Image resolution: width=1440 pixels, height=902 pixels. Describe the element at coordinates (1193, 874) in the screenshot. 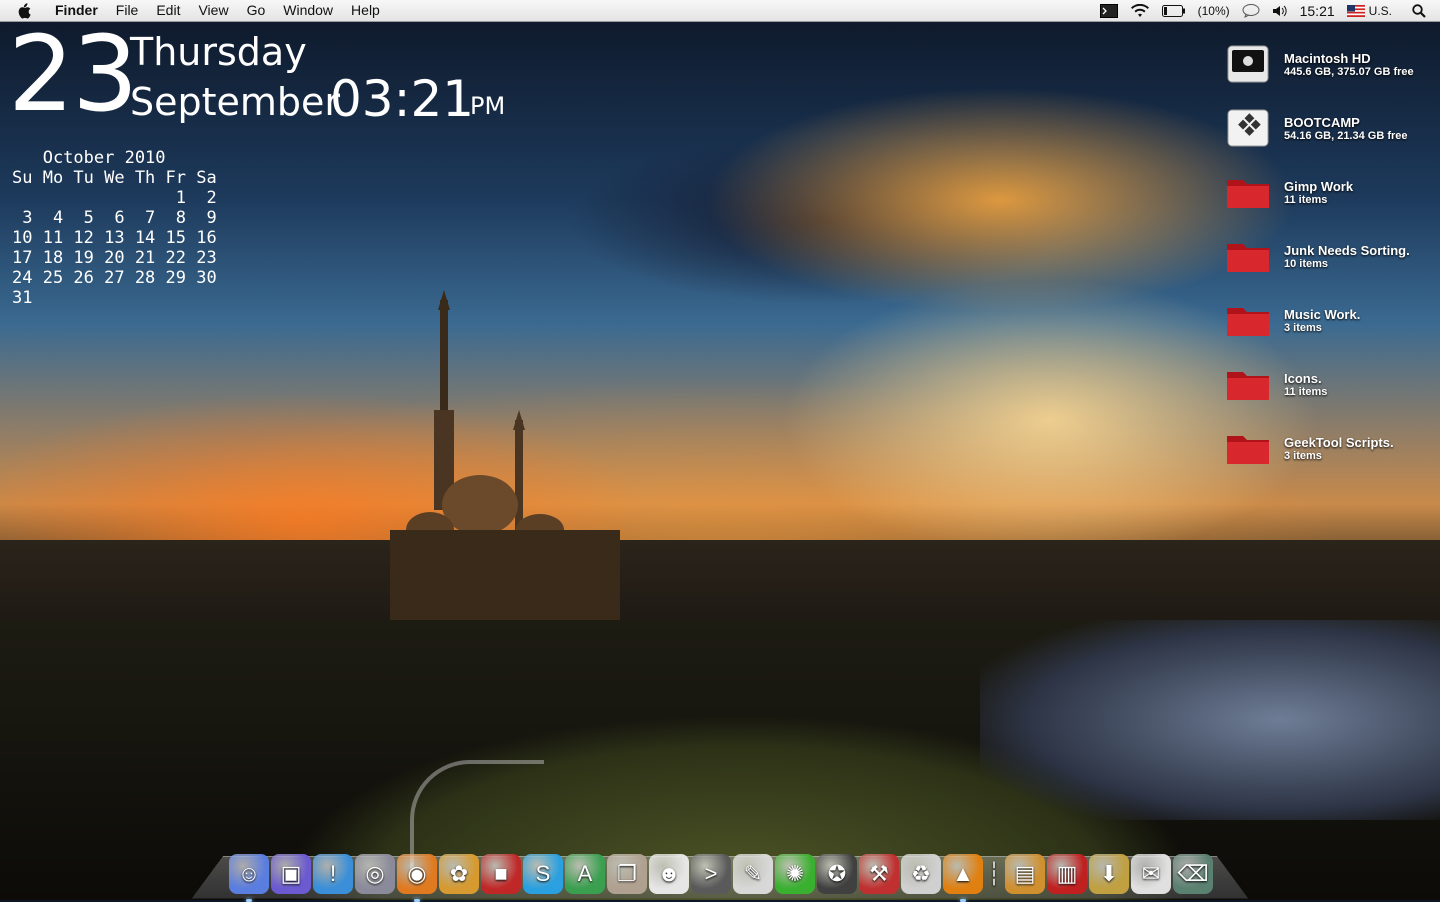

I see `trash-icon: ⌫` at that location.